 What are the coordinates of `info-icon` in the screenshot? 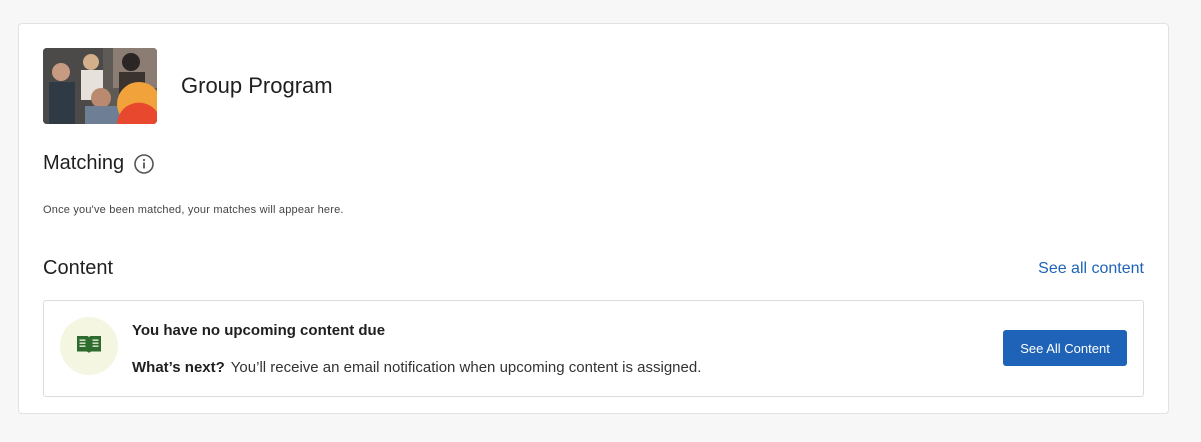 It's located at (144, 164).